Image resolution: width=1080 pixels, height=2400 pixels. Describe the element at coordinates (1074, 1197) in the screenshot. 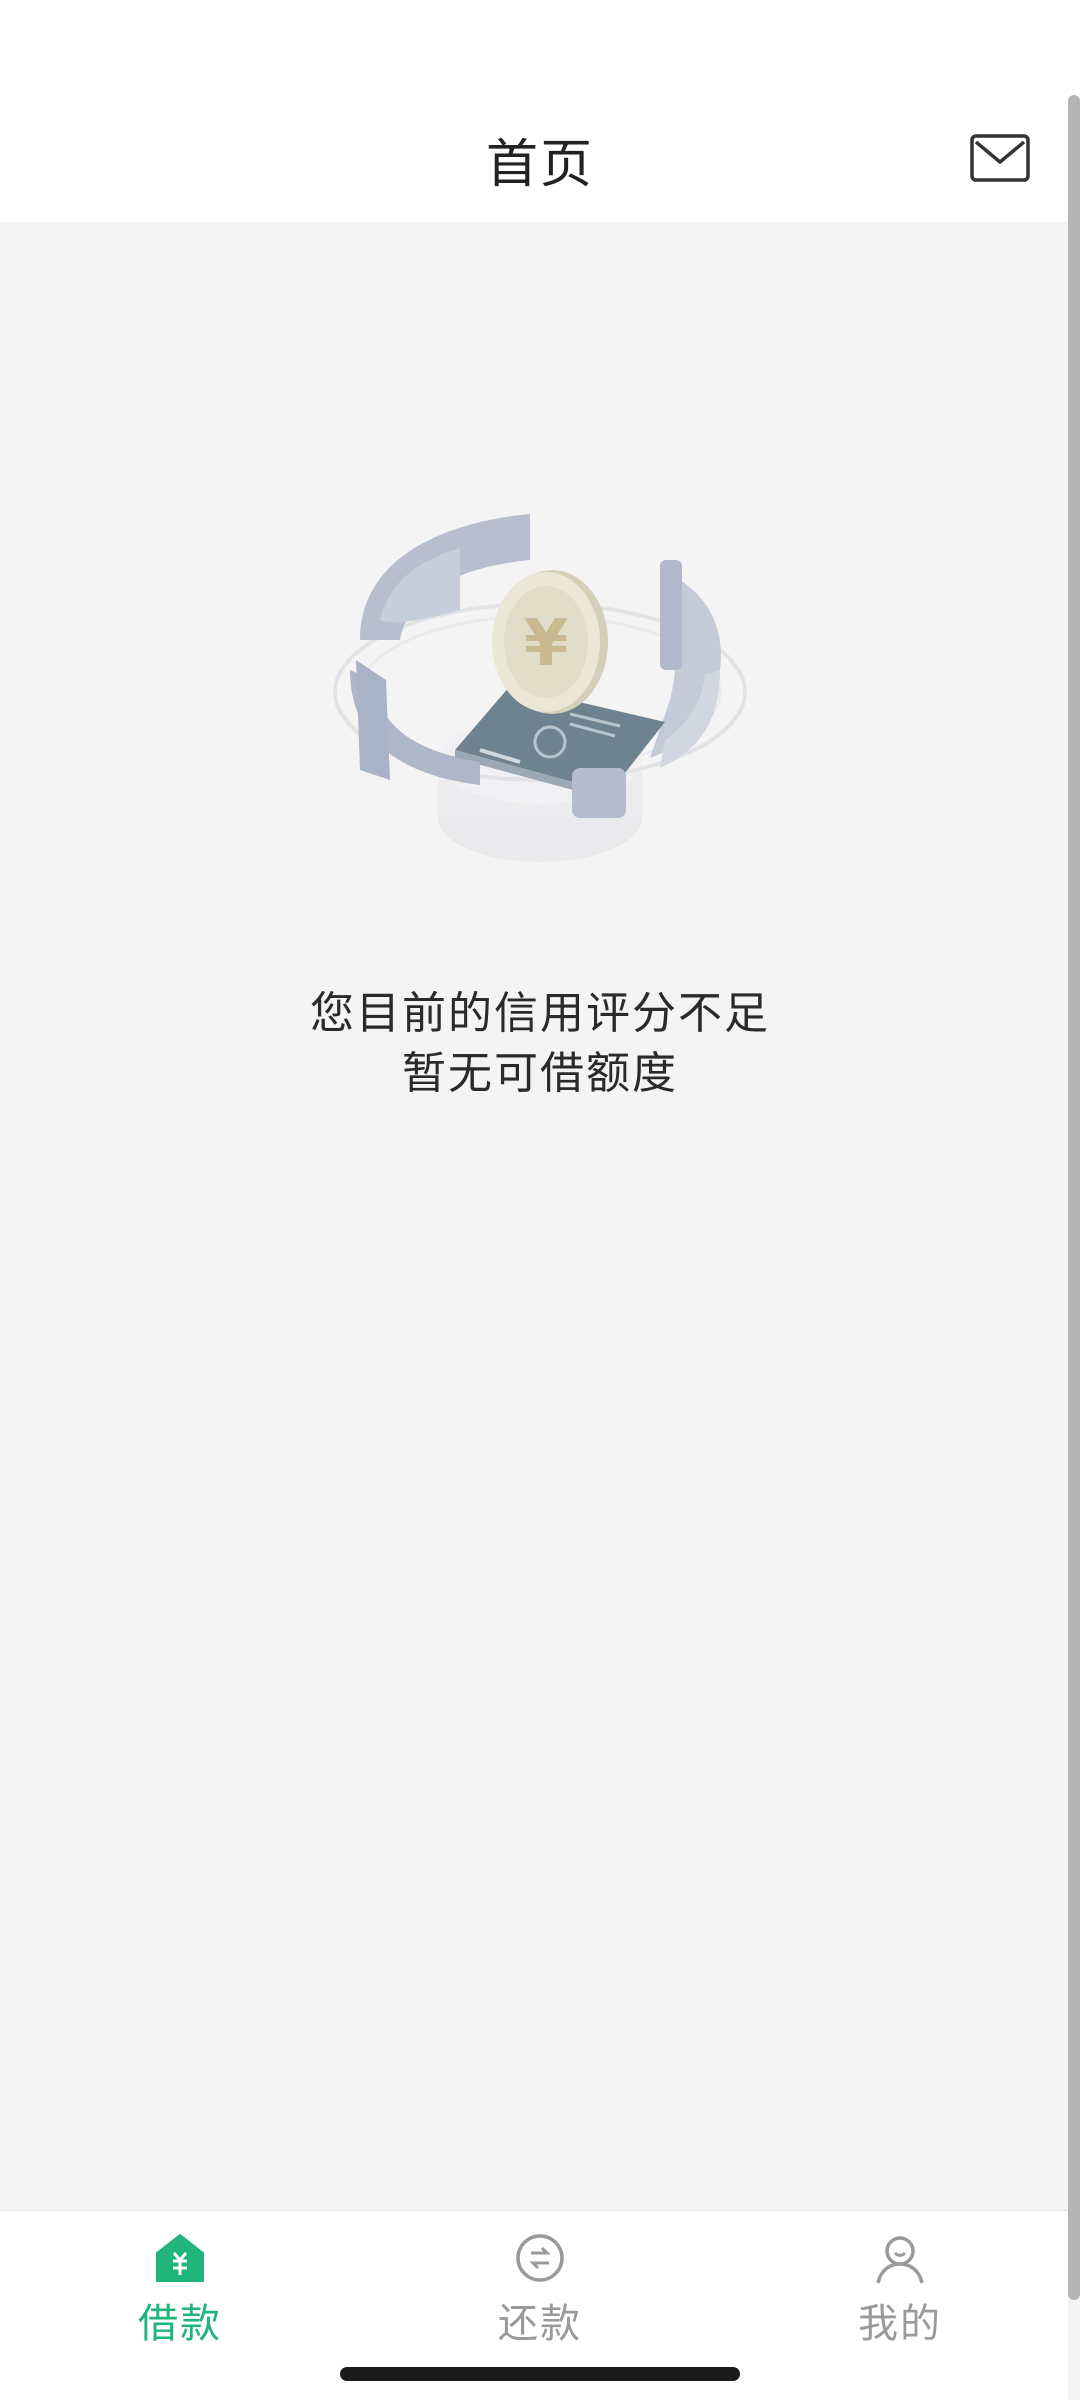

I see `scrollbar` at that location.